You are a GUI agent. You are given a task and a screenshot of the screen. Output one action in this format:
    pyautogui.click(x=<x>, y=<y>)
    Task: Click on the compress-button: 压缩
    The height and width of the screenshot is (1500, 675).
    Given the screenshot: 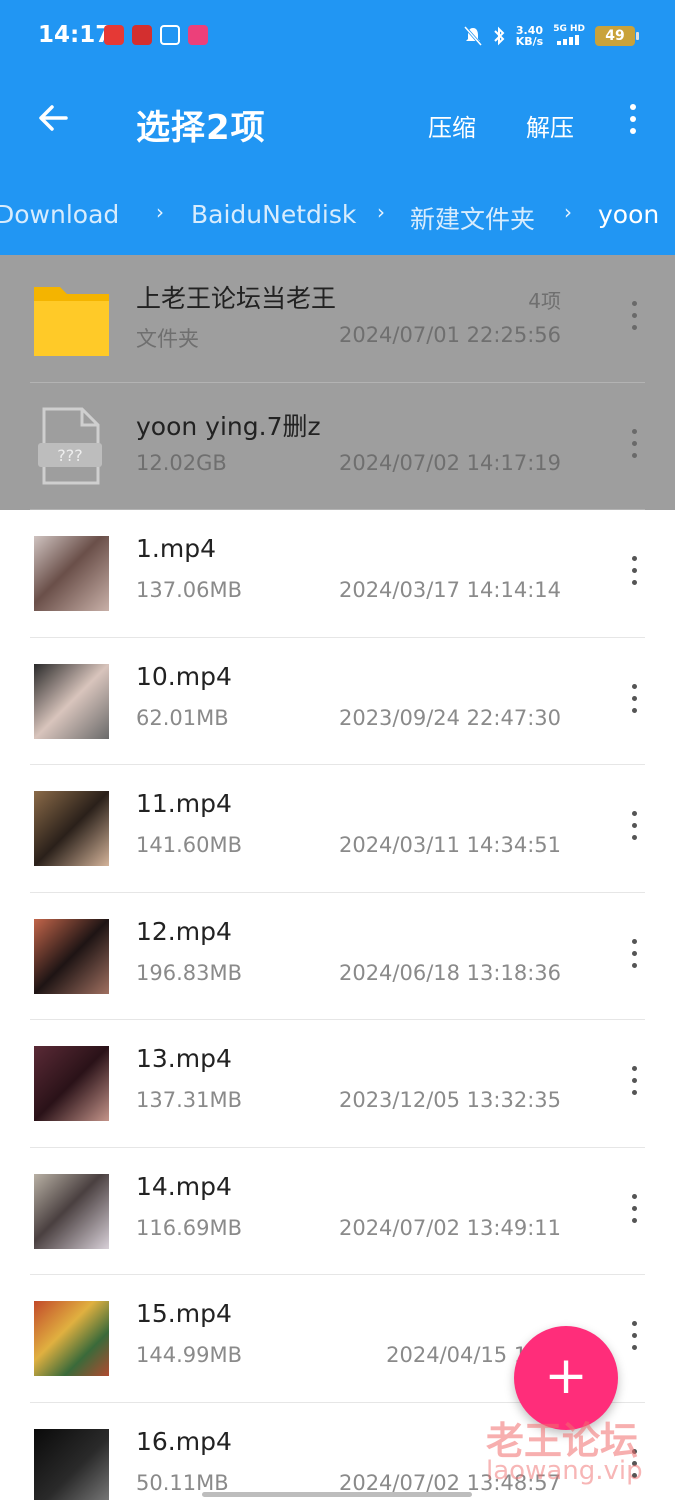 What is the action you would take?
    pyautogui.click(x=452, y=125)
    